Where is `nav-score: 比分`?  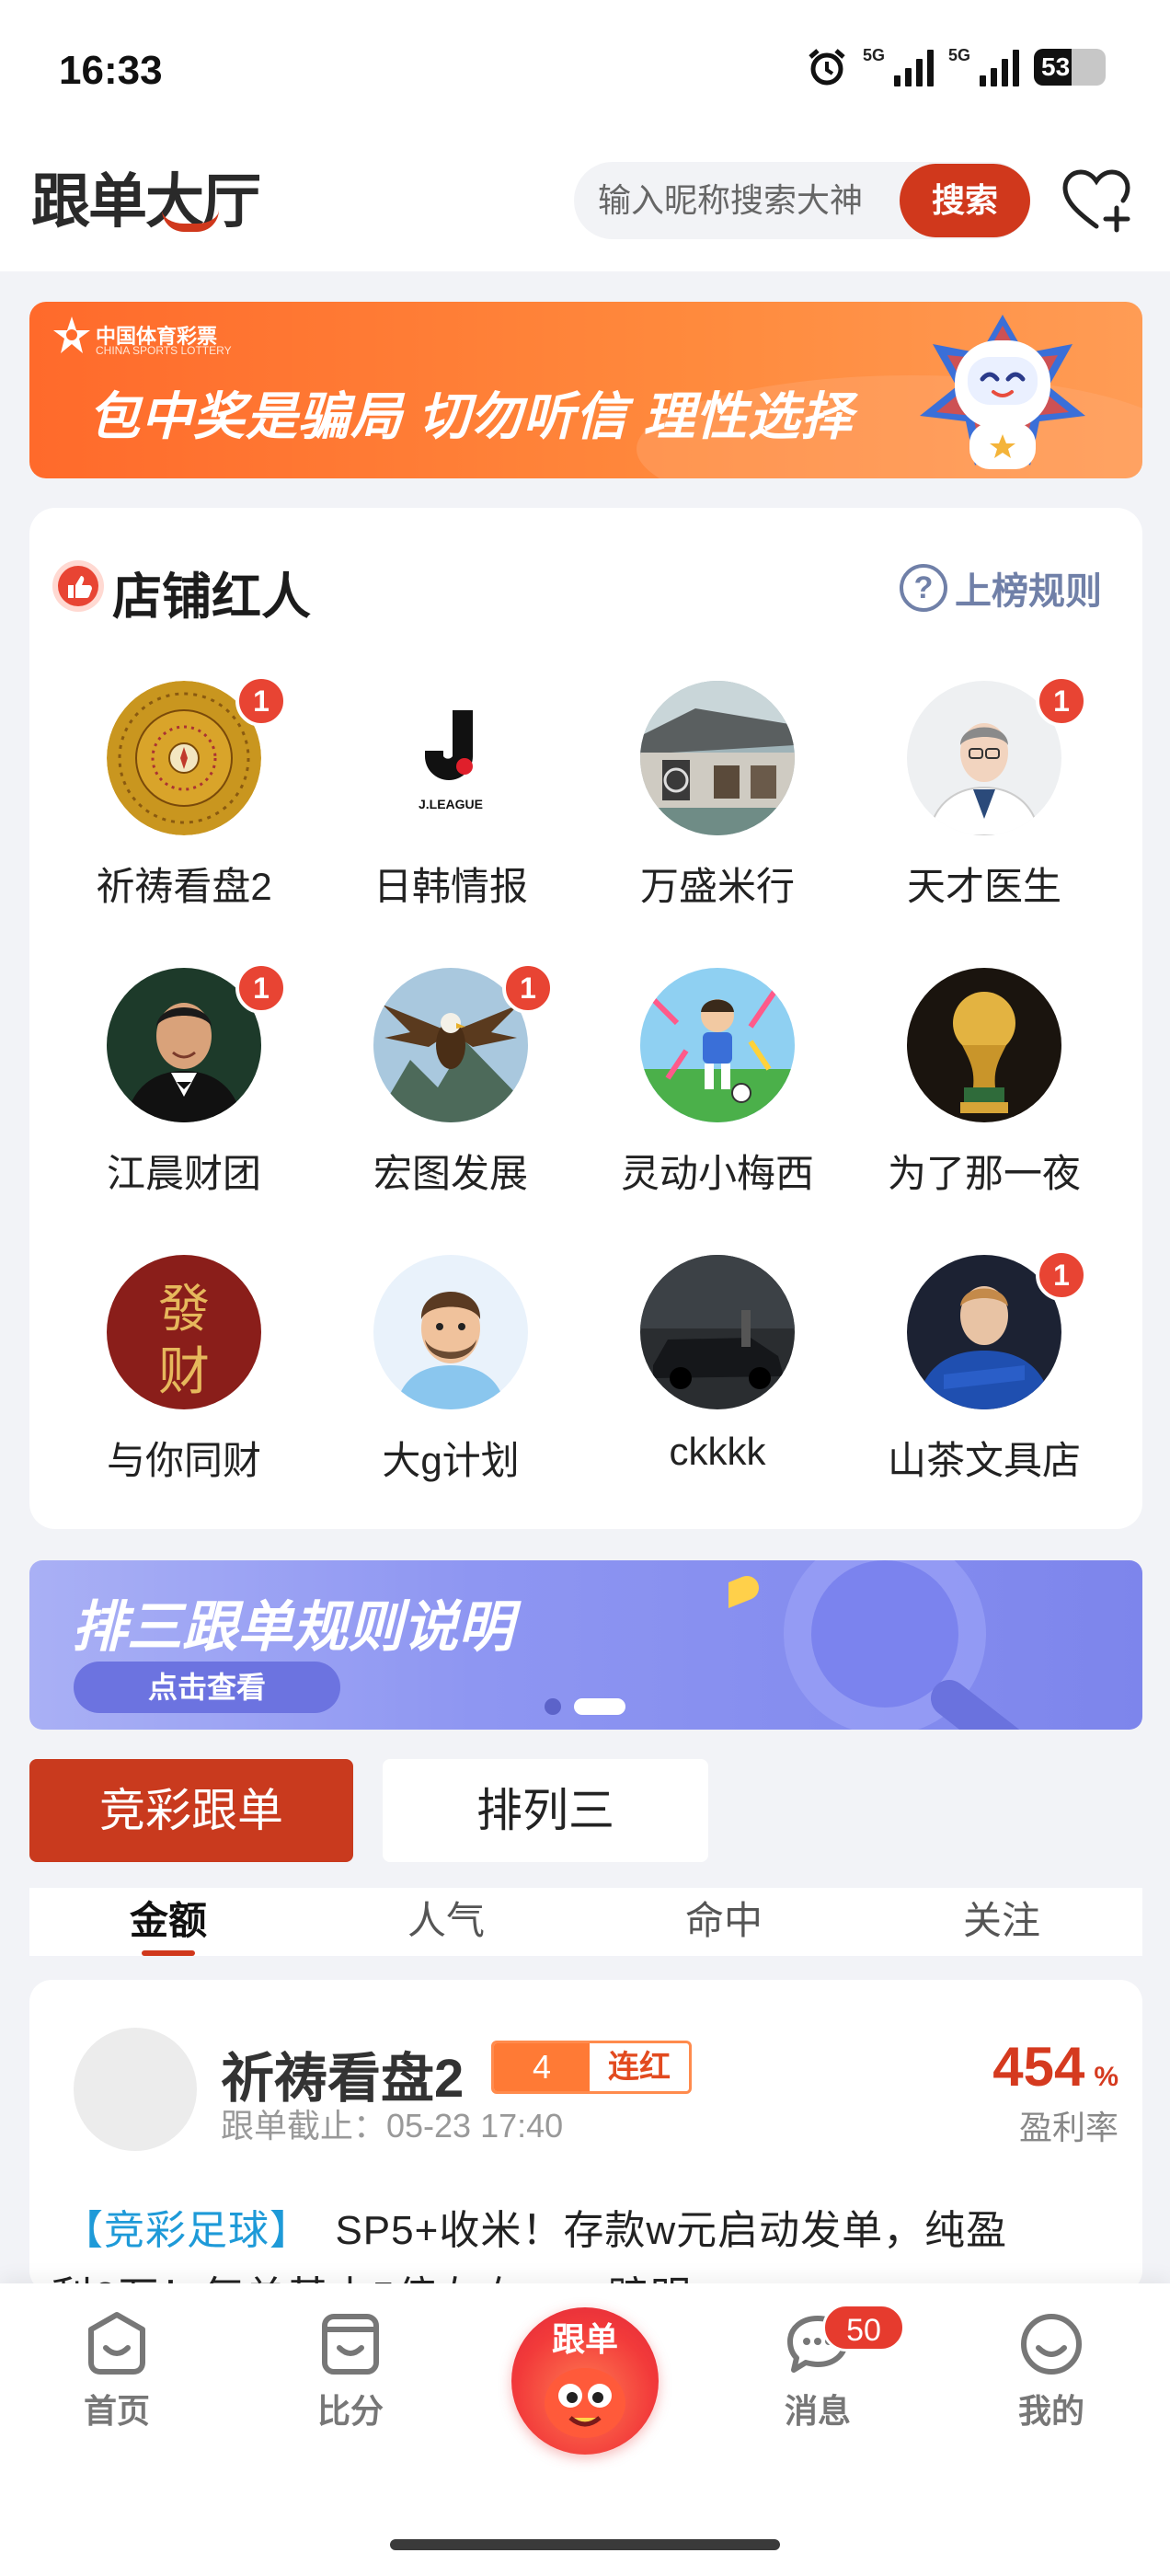
nav-score: 比分 is located at coordinates (350, 2370).